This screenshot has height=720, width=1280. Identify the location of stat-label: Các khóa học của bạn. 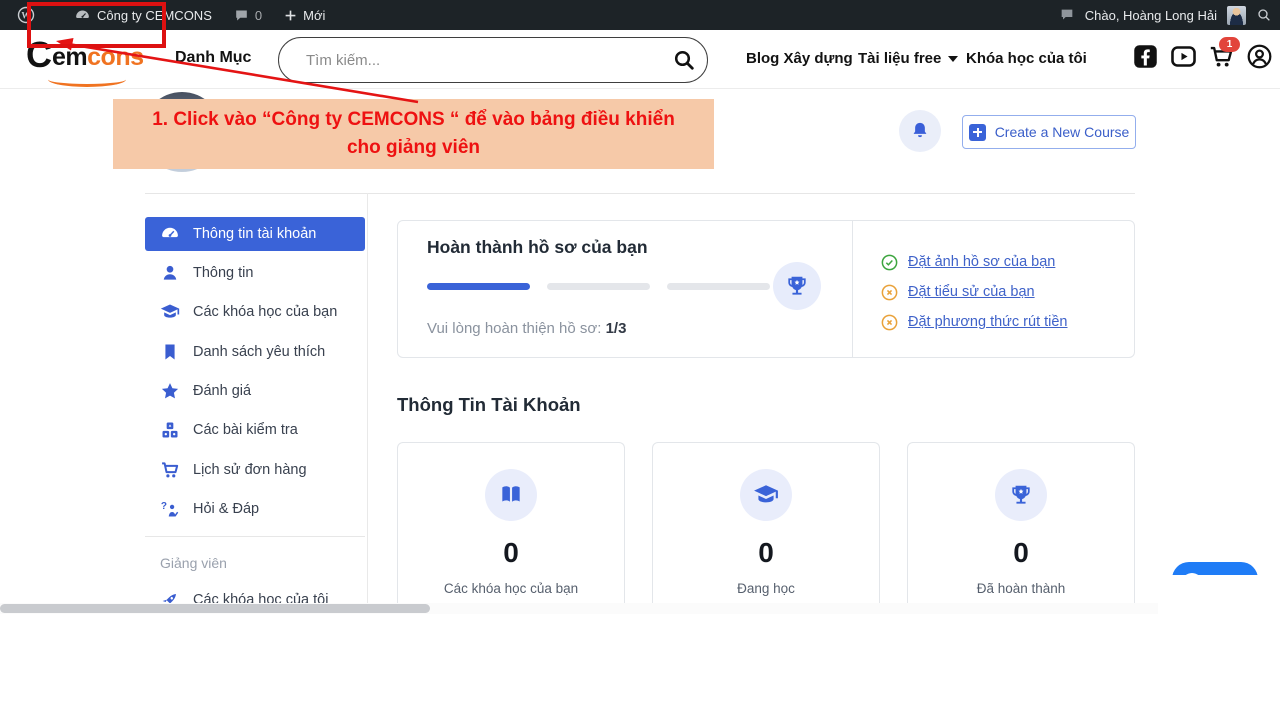
(511, 588).